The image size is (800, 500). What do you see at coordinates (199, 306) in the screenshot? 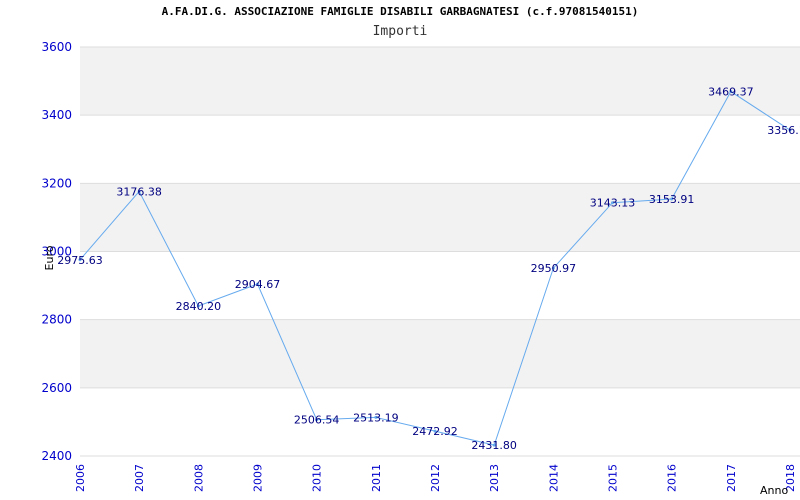
I see `data-label: 2840.20` at bounding box center [199, 306].